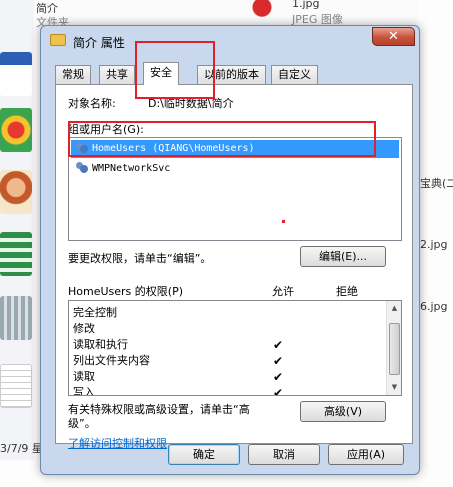  What do you see at coordinates (16, 254) in the screenshot?
I see `bg-thumbnail-sheet` at bounding box center [16, 254].